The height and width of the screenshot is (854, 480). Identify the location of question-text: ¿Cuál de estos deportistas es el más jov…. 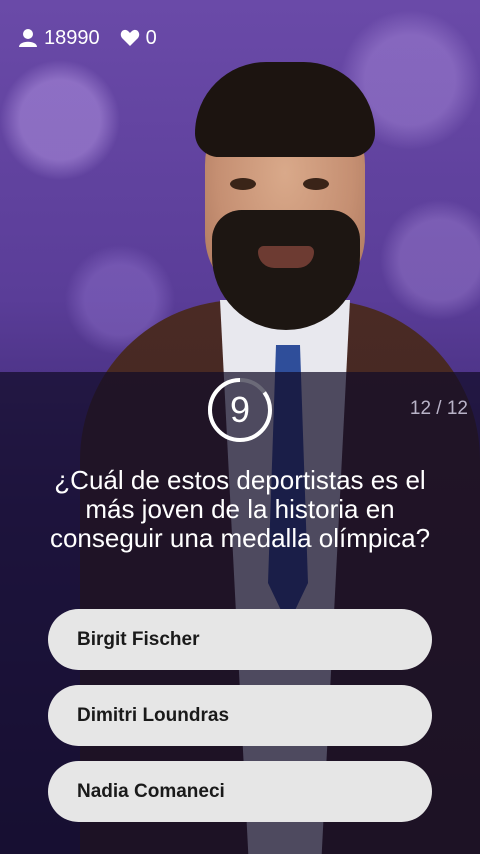
(240, 509).